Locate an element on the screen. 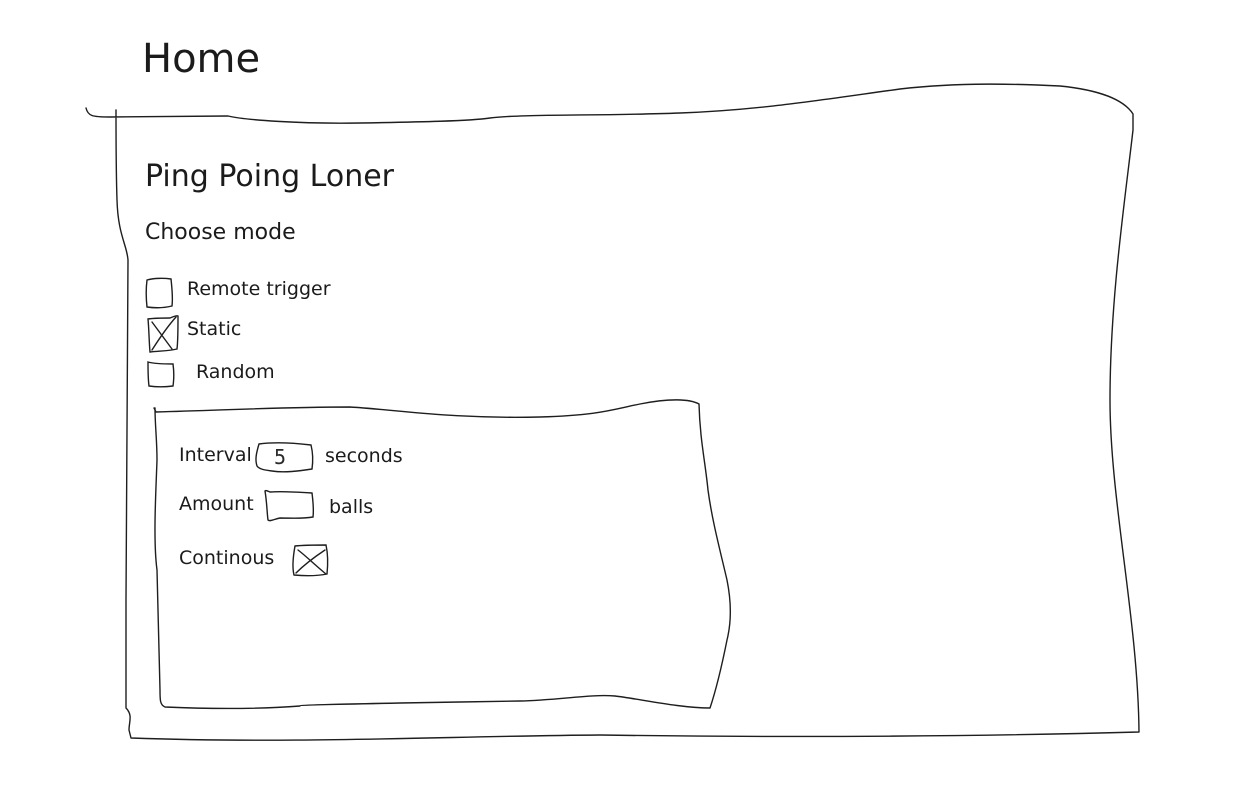 The image size is (1242, 804). static-check-mark is located at coordinates (164, 333).